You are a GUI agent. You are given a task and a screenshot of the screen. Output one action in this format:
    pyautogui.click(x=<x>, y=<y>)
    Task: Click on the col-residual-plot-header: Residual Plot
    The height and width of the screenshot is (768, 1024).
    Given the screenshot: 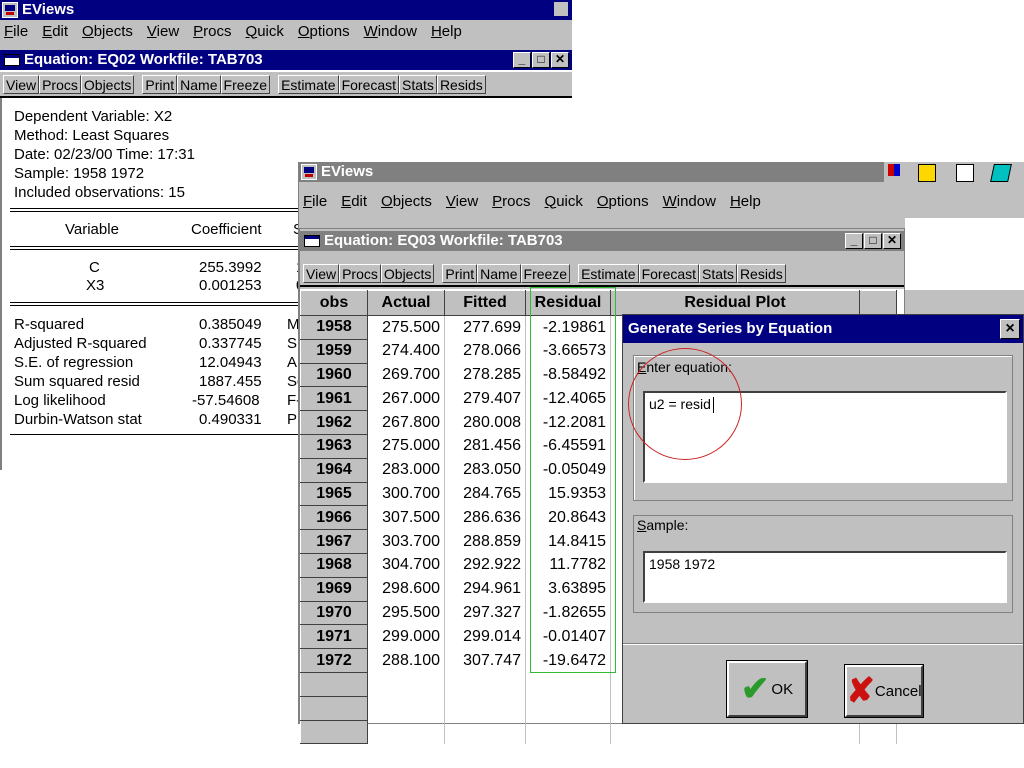 What is the action you would take?
    pyautogui.click(x=735, y=303)
    